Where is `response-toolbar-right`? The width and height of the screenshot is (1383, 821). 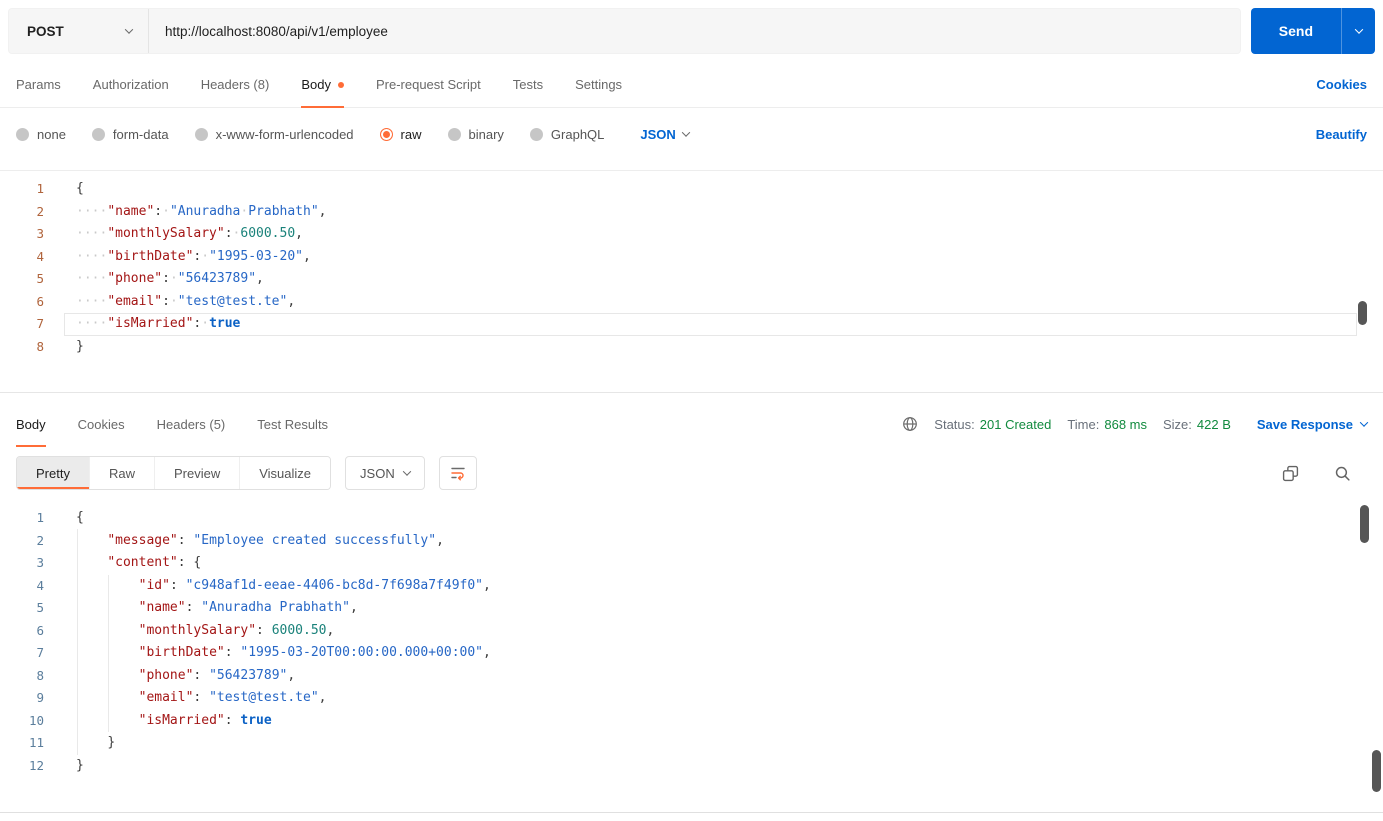
response-toolbar-right is located at coordinates (1323, 473).